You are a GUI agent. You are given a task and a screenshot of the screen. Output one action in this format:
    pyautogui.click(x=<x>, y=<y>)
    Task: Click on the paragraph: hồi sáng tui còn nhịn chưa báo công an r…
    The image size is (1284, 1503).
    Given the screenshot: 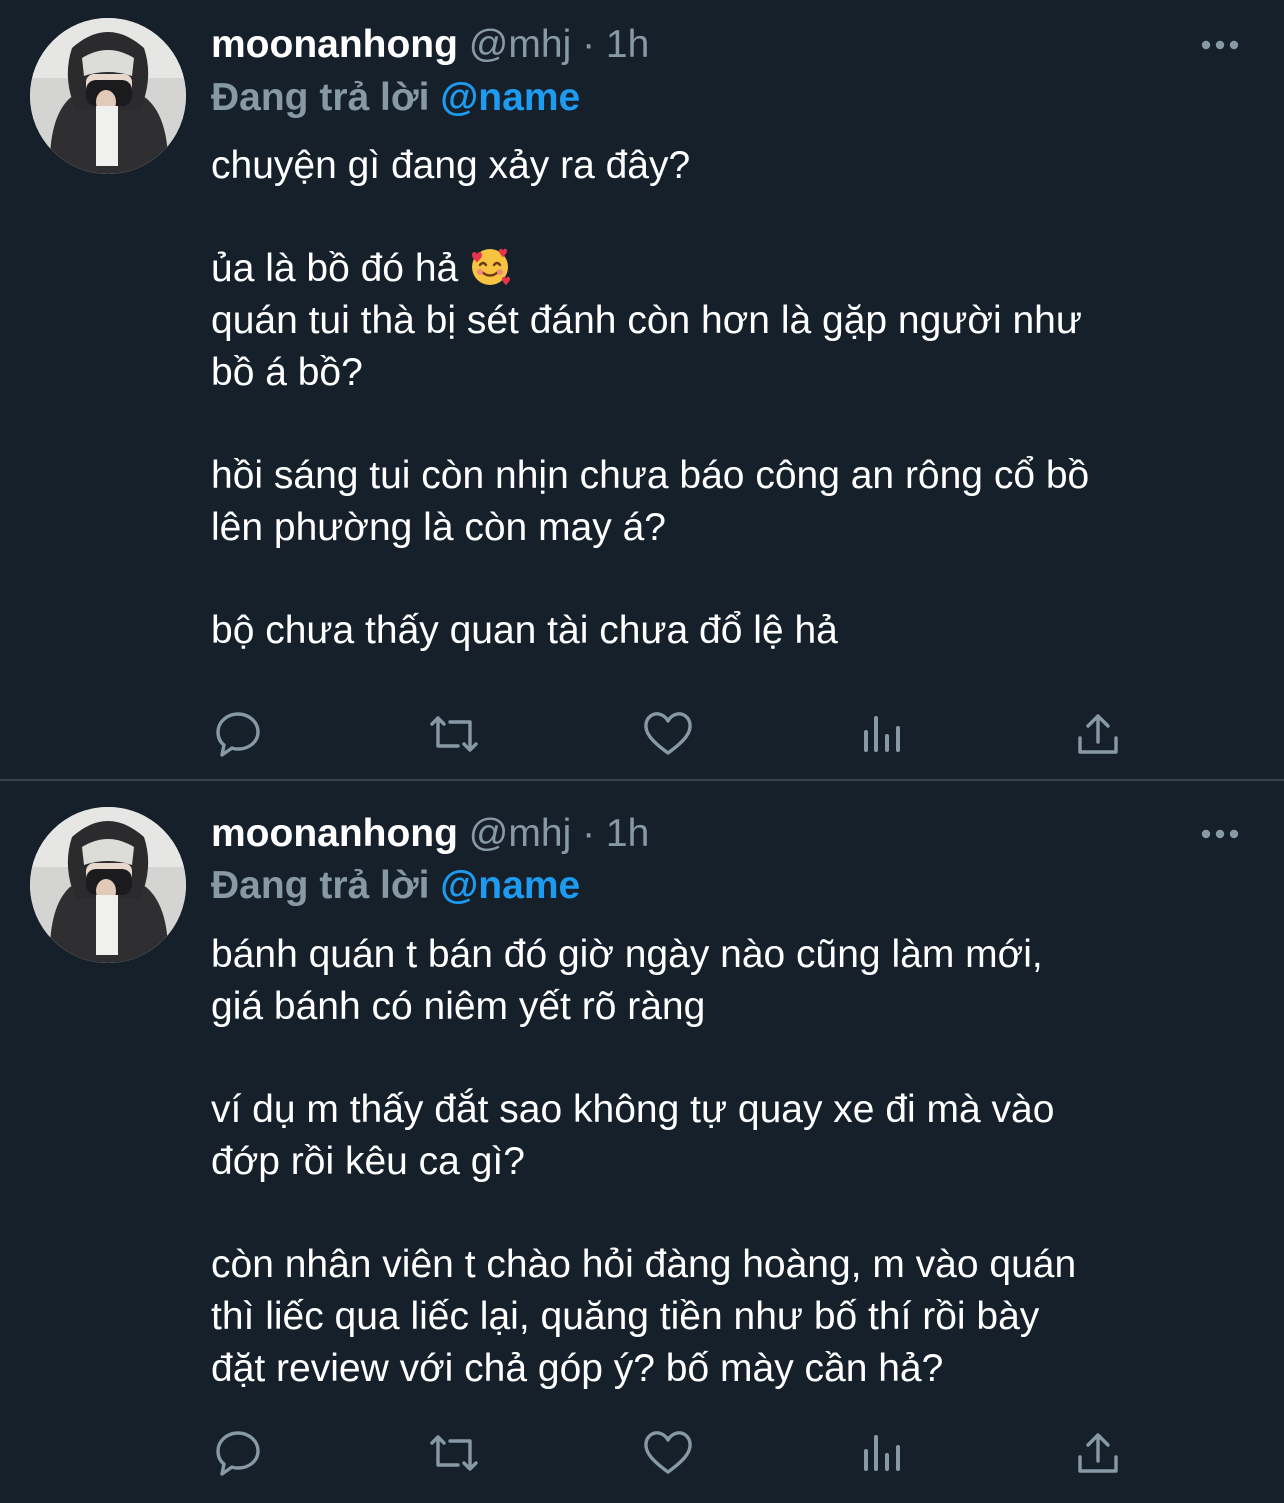 What is the action you would take?
    pyautogui.click(x=736, y=502)
    